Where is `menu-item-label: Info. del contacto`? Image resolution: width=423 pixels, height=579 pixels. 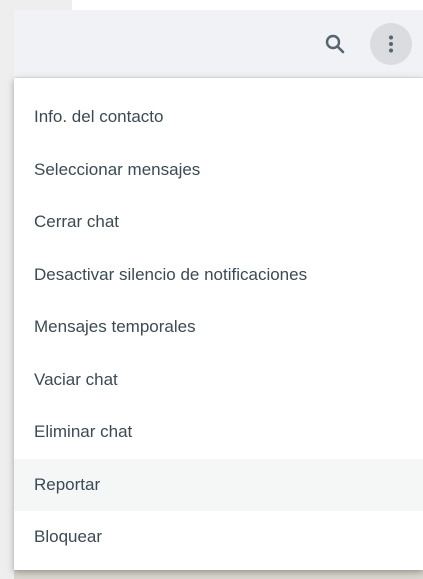 menu-item-label: Info. del contacto is located at coordinates (99, 117).